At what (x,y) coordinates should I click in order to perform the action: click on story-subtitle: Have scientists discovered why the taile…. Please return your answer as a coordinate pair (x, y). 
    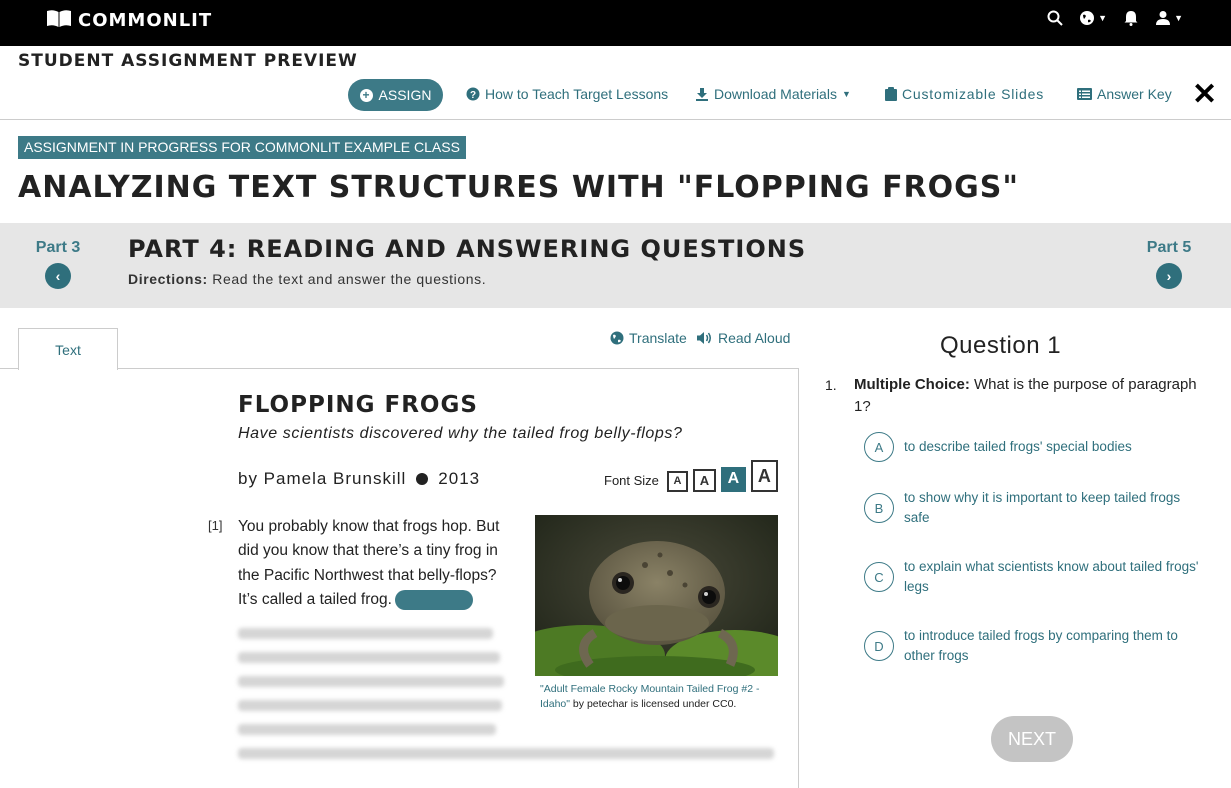
    Looking at the image, I should click on (460, 433).